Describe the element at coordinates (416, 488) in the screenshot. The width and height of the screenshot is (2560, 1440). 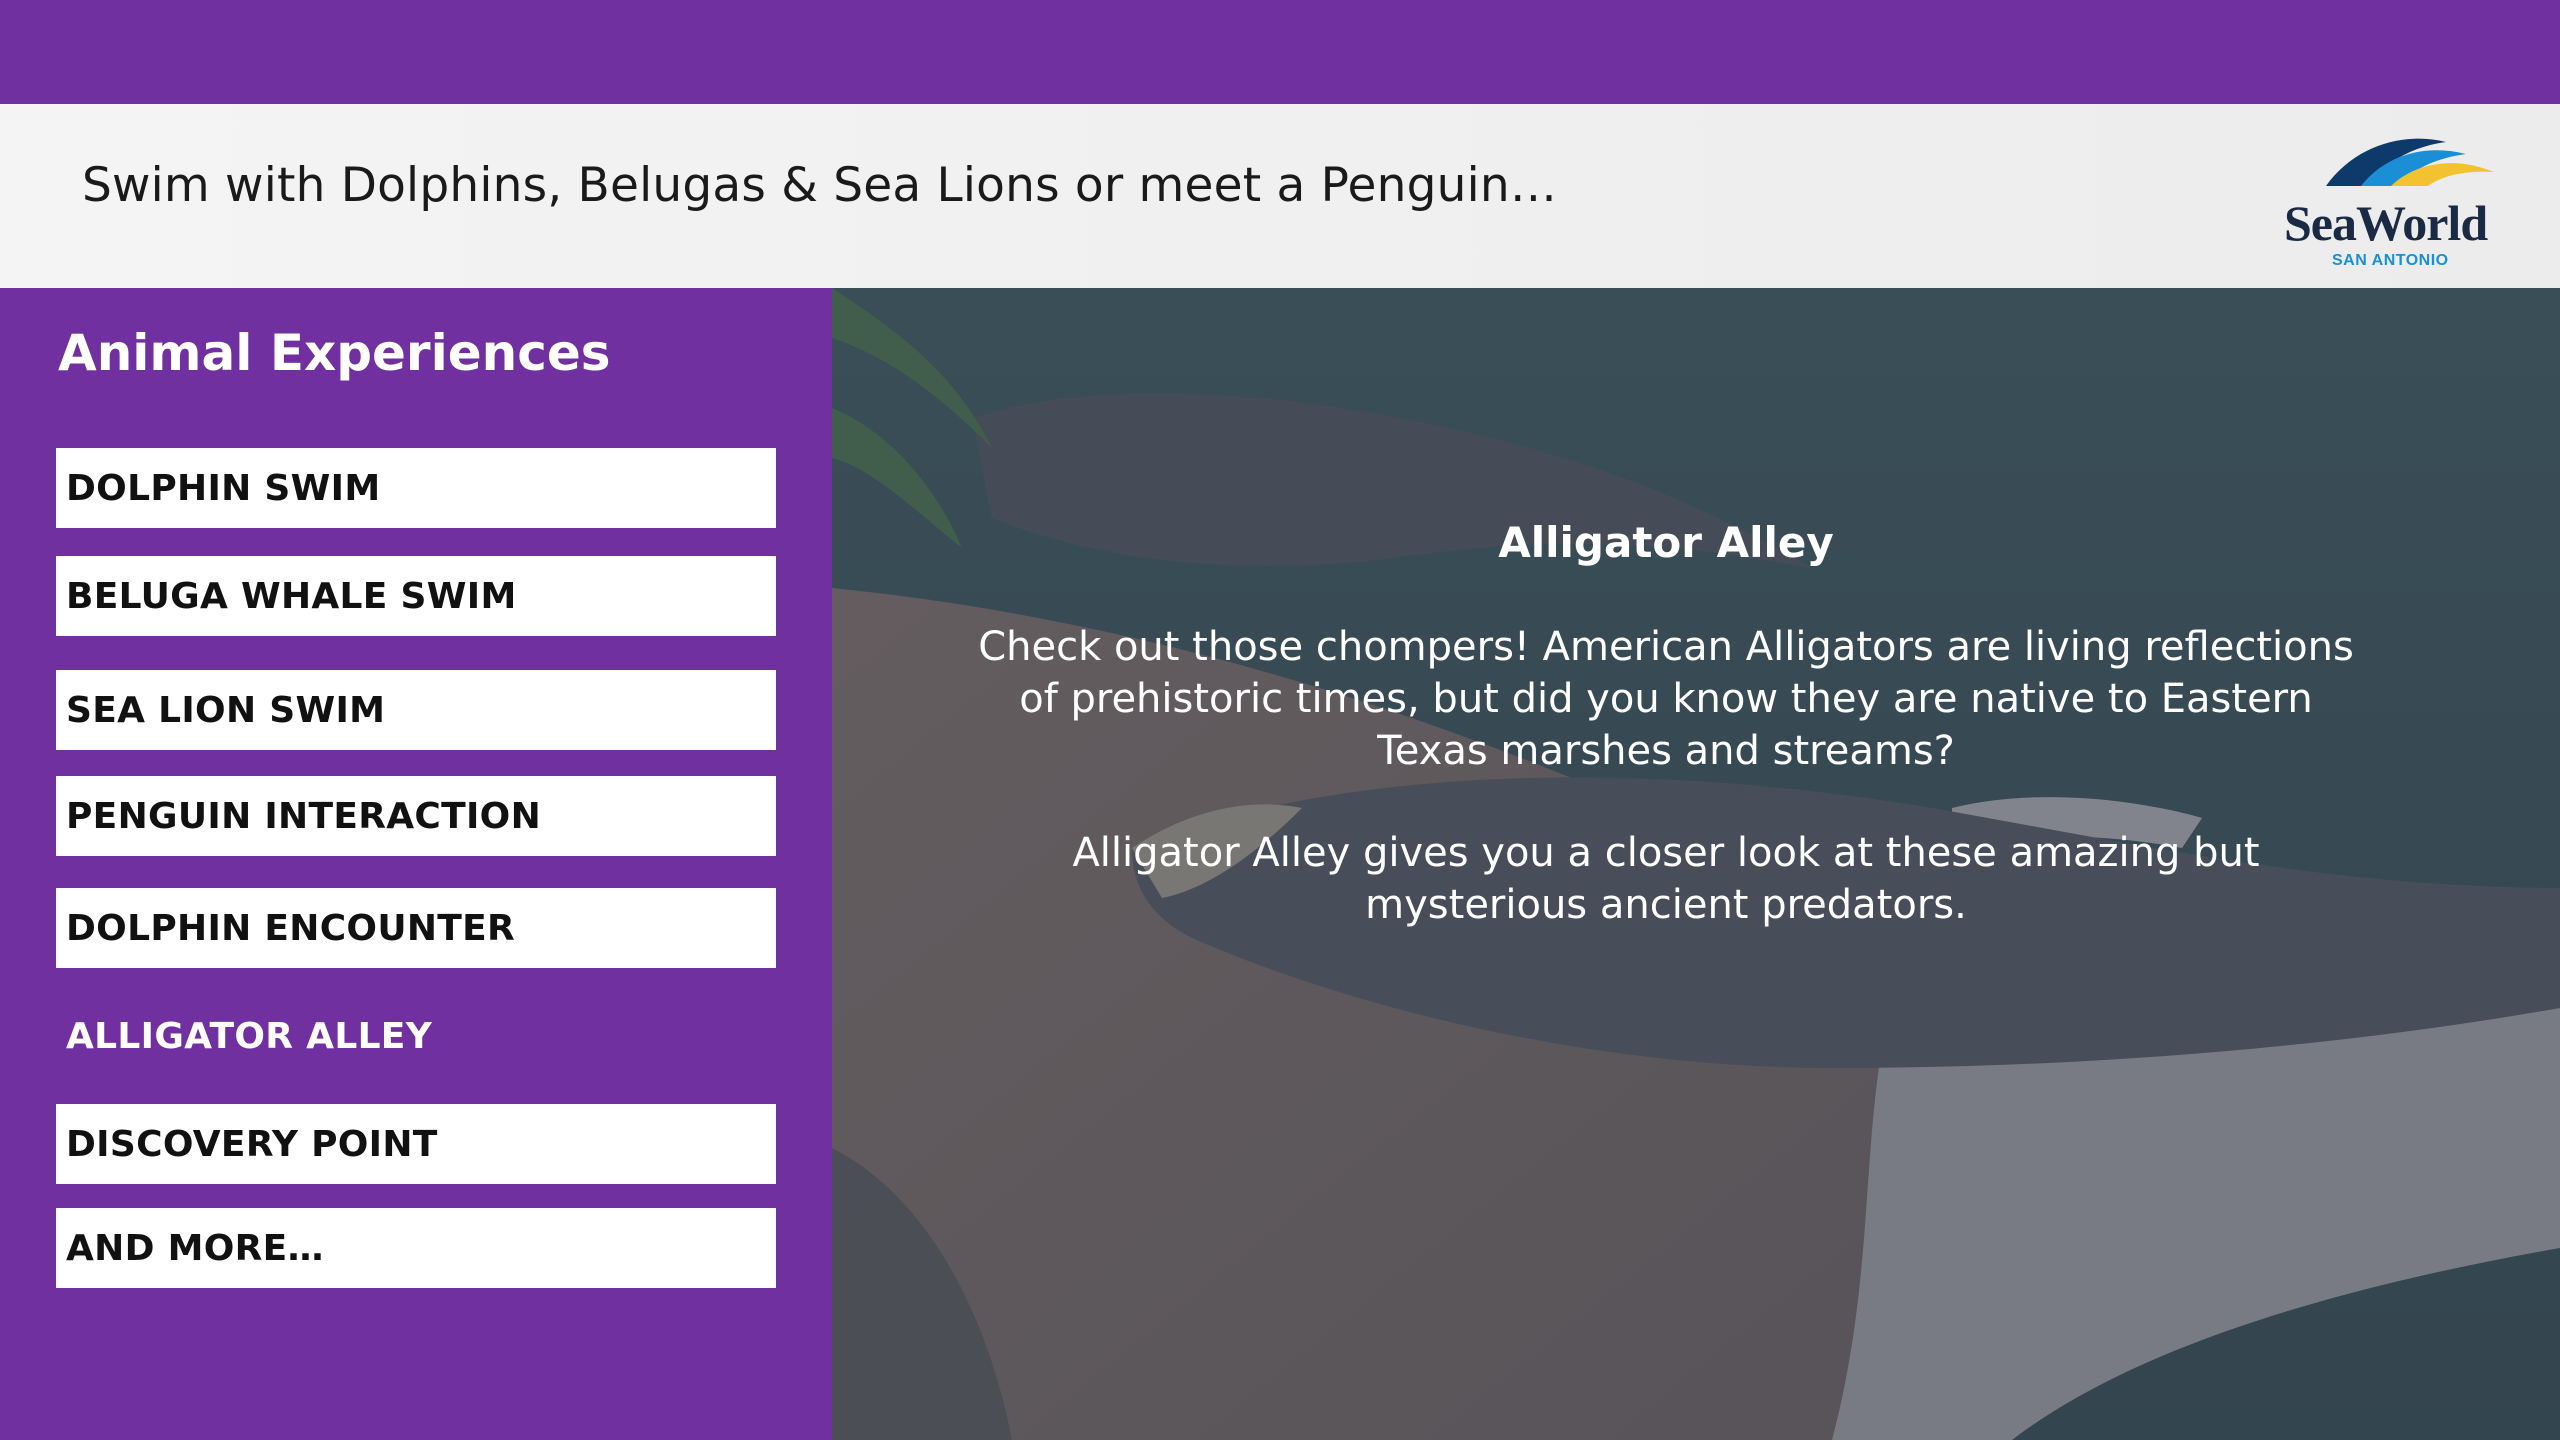
I see `menu-item-dolphin-swim: DOLPHIN SWIM` at that location.